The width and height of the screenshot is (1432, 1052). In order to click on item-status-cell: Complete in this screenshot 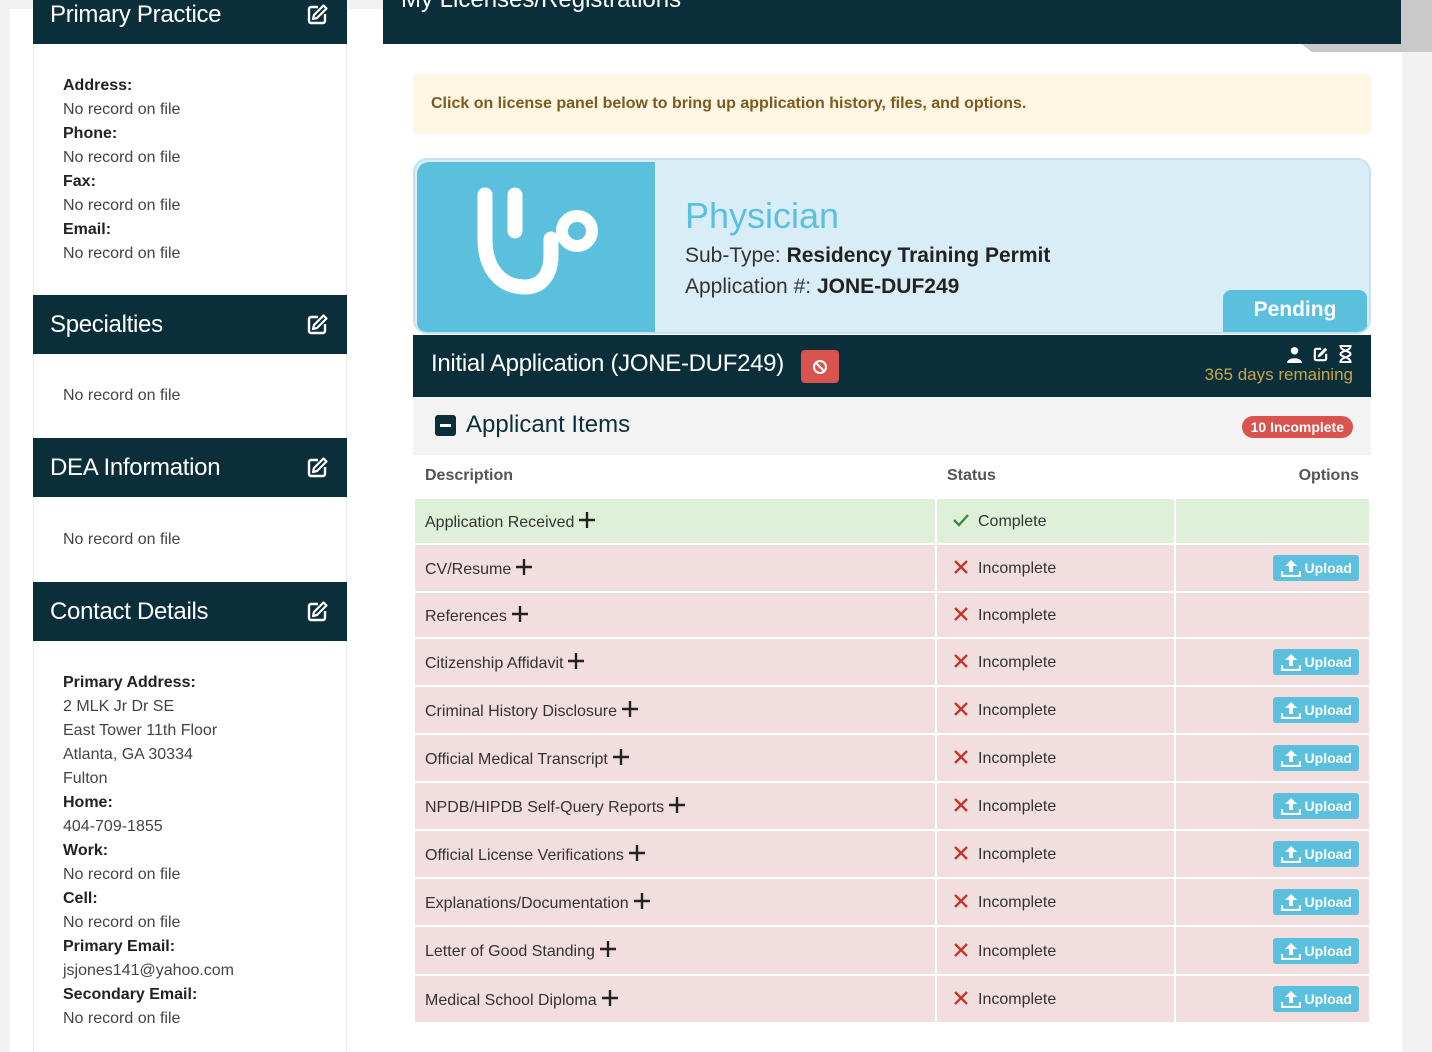, I will do `click(1055, 521)`.